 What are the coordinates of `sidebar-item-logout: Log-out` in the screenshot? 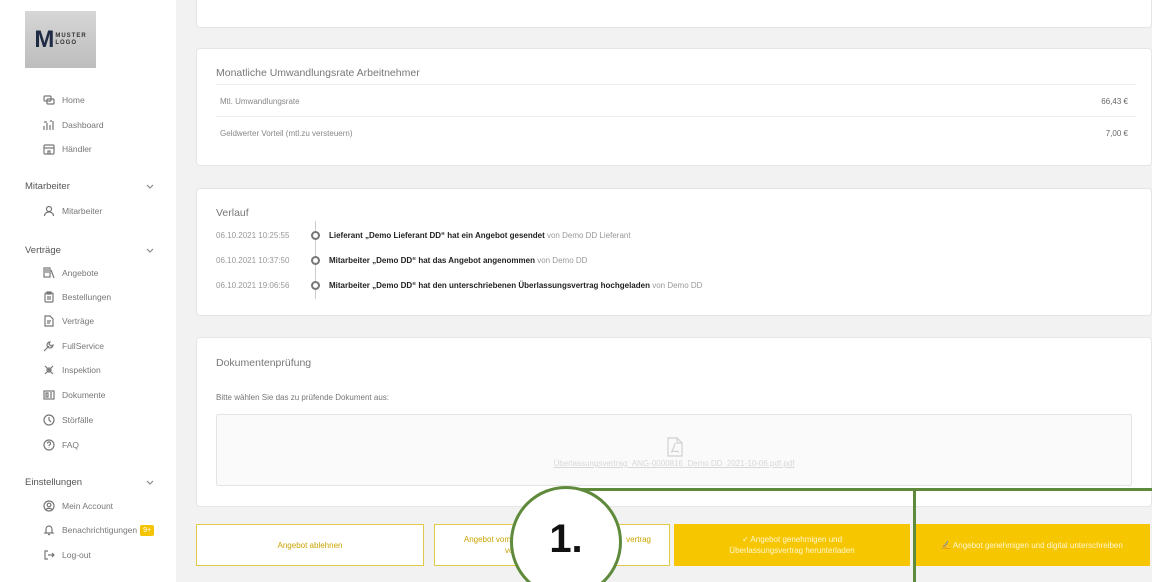 It's located at (67, 555).